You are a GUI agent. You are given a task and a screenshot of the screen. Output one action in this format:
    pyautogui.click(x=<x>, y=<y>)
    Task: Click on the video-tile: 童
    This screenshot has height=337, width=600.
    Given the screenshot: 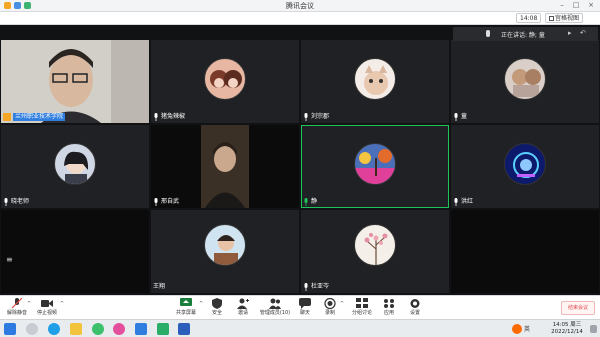 What is the action you would take?
    pyautogui.click(x=525, y=81)
    